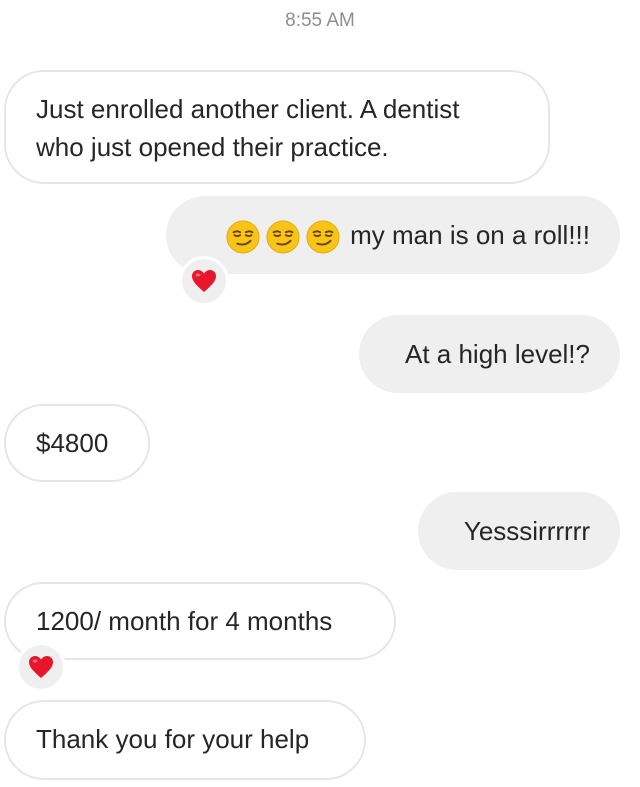 This screenshot has height=787, width=640. What do you see at coordinates (72, 443) in the screenshot?
I see `message-text: $4800` at bounding box center [72, 443].